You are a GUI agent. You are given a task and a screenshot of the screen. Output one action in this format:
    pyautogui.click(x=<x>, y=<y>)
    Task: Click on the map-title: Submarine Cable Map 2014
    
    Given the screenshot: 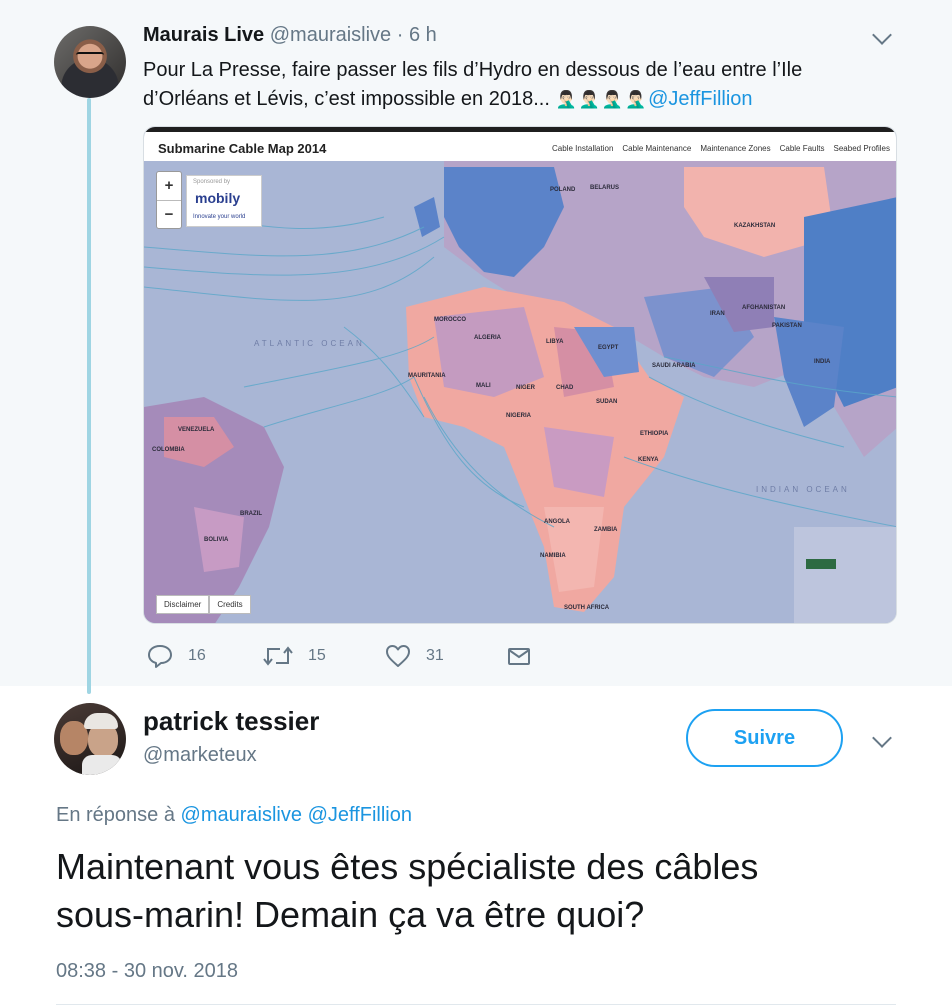 What is the action you would take?
    pyautogui.click(x=242, y=148)
    